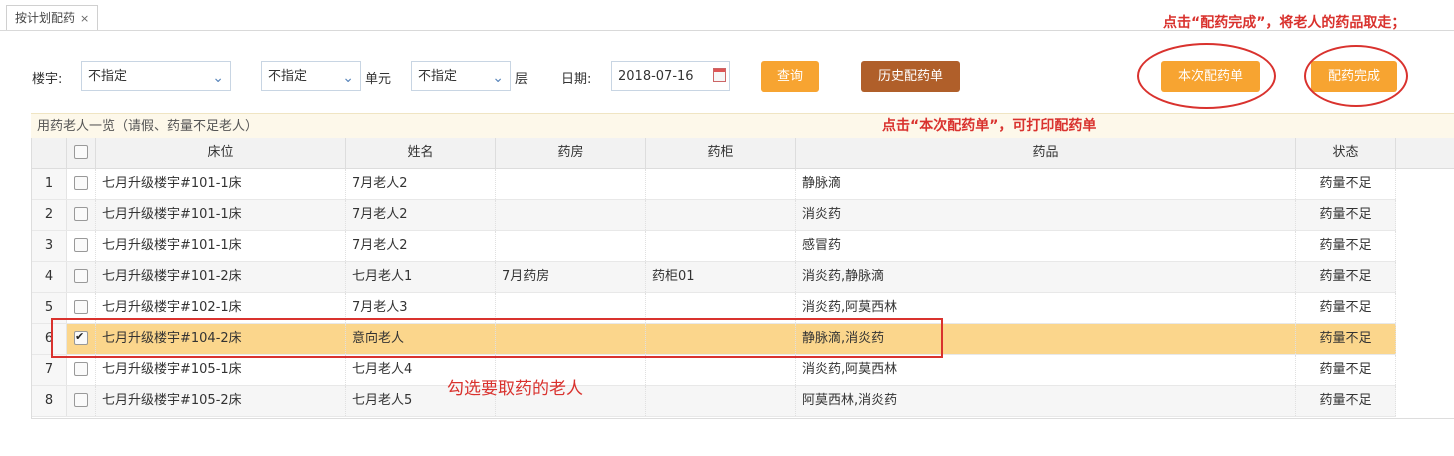 The image size is (1454, 456). I want to click on tab-label: 按计划配药, so click(45, 18).